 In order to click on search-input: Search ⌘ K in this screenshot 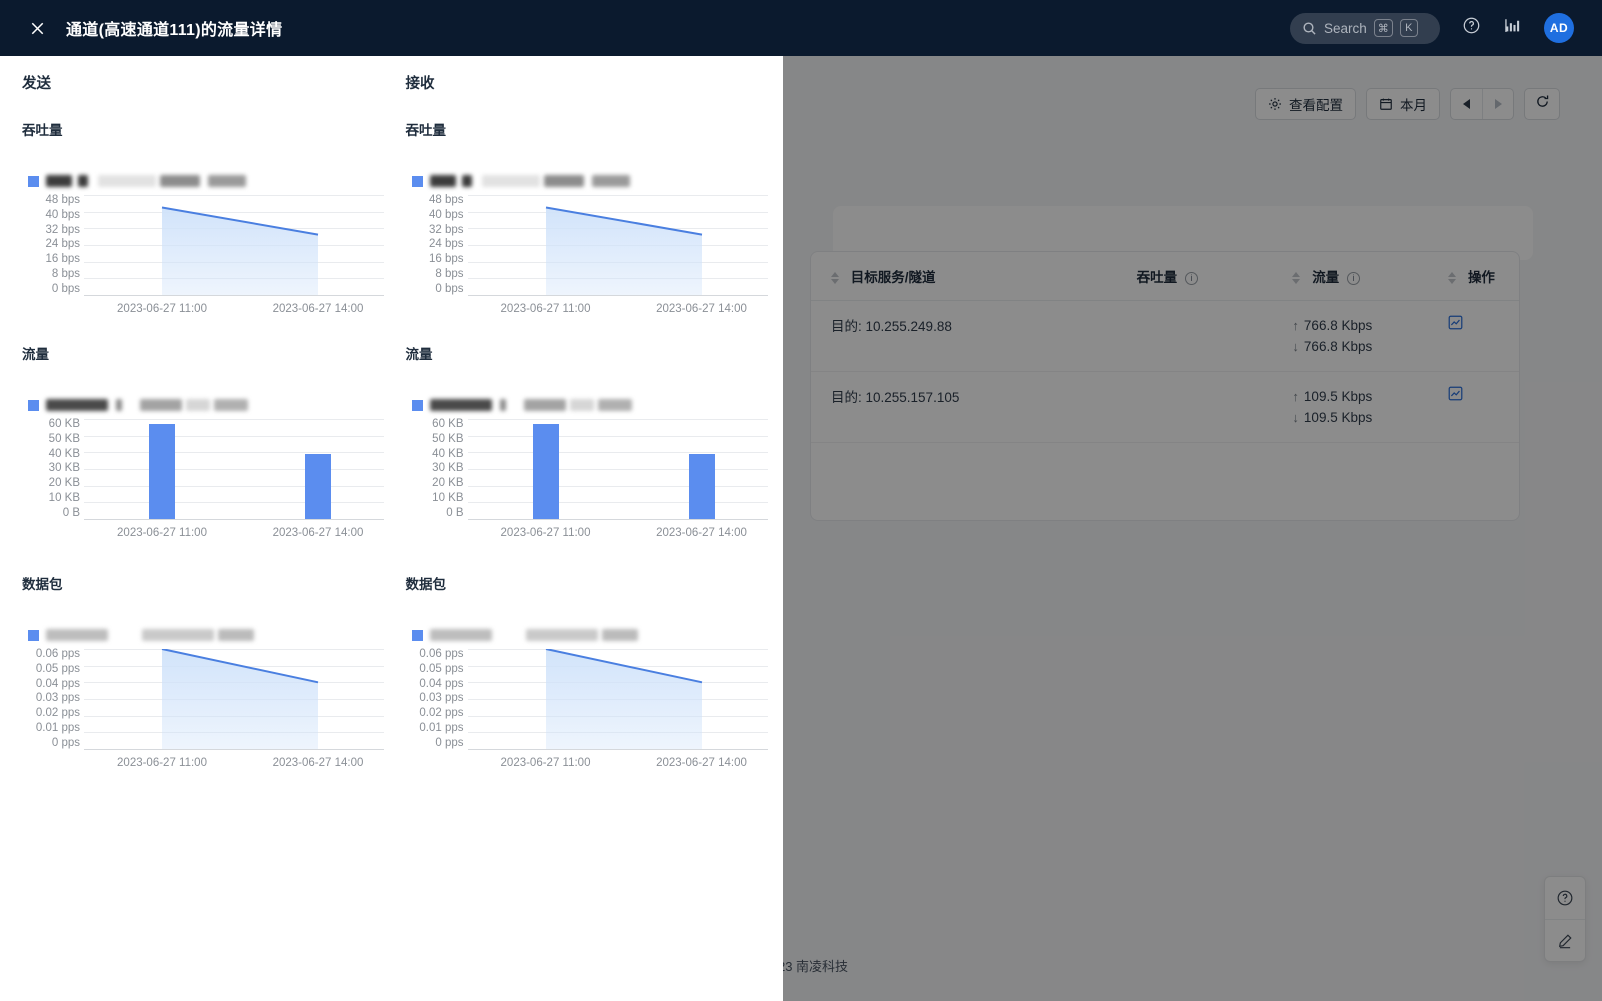, I will do `click(1365, 28)`.